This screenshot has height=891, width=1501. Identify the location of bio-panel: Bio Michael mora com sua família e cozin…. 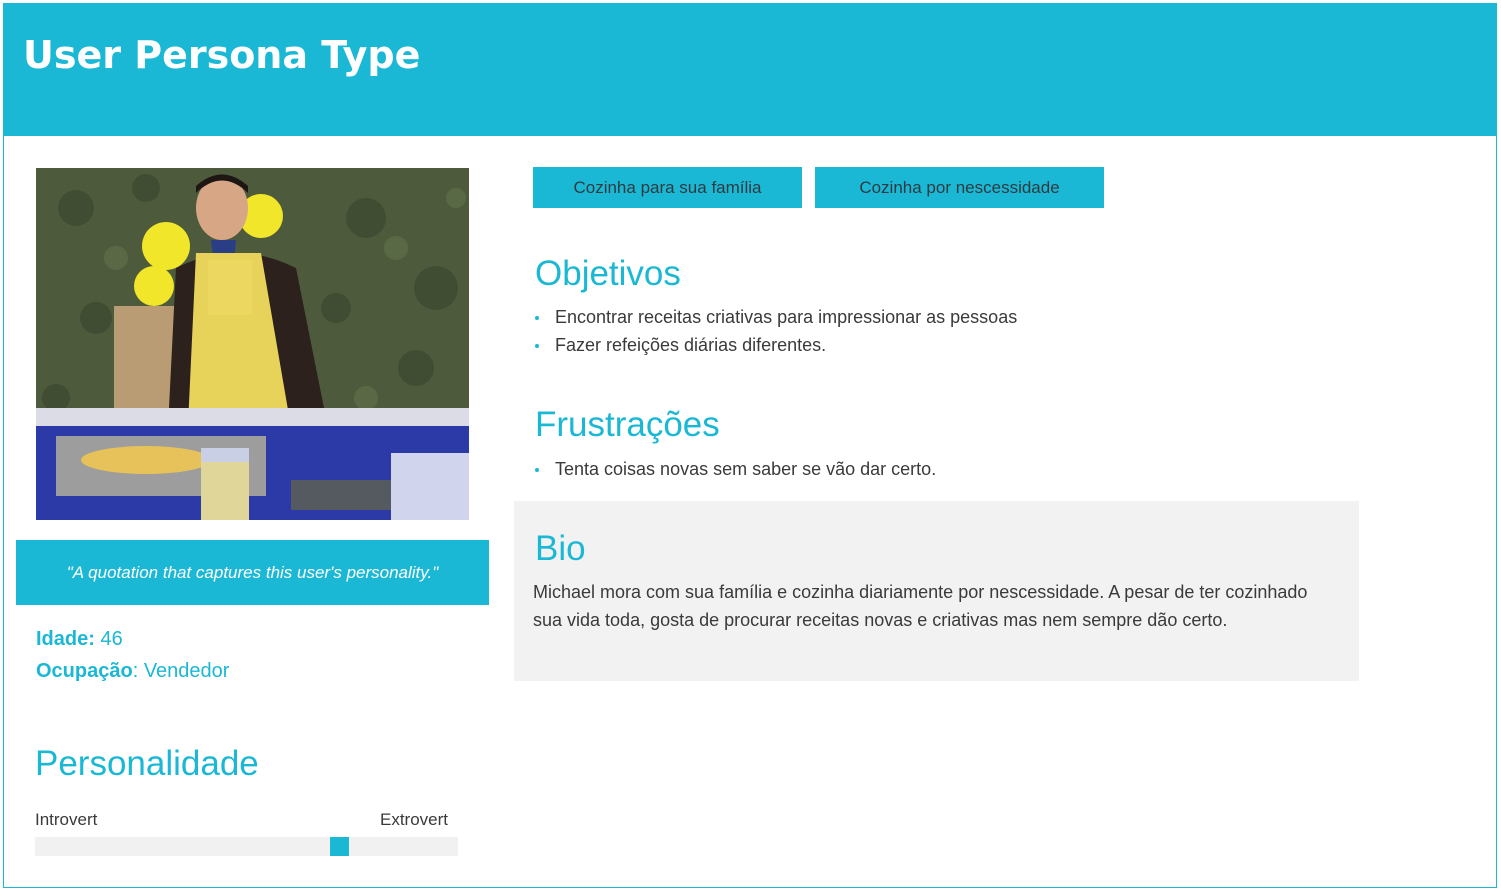
(936, 591).